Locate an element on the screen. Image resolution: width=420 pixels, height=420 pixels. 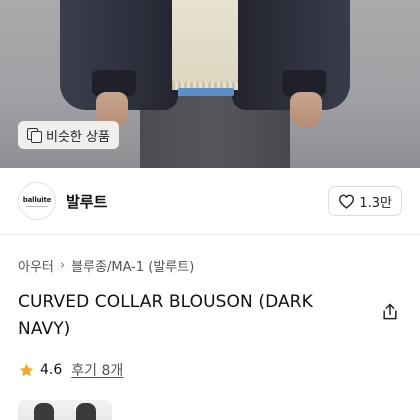
product-title: CURVED COLLAR BLOUSON (DARK NAVY) is located at coordinates (165, 315).